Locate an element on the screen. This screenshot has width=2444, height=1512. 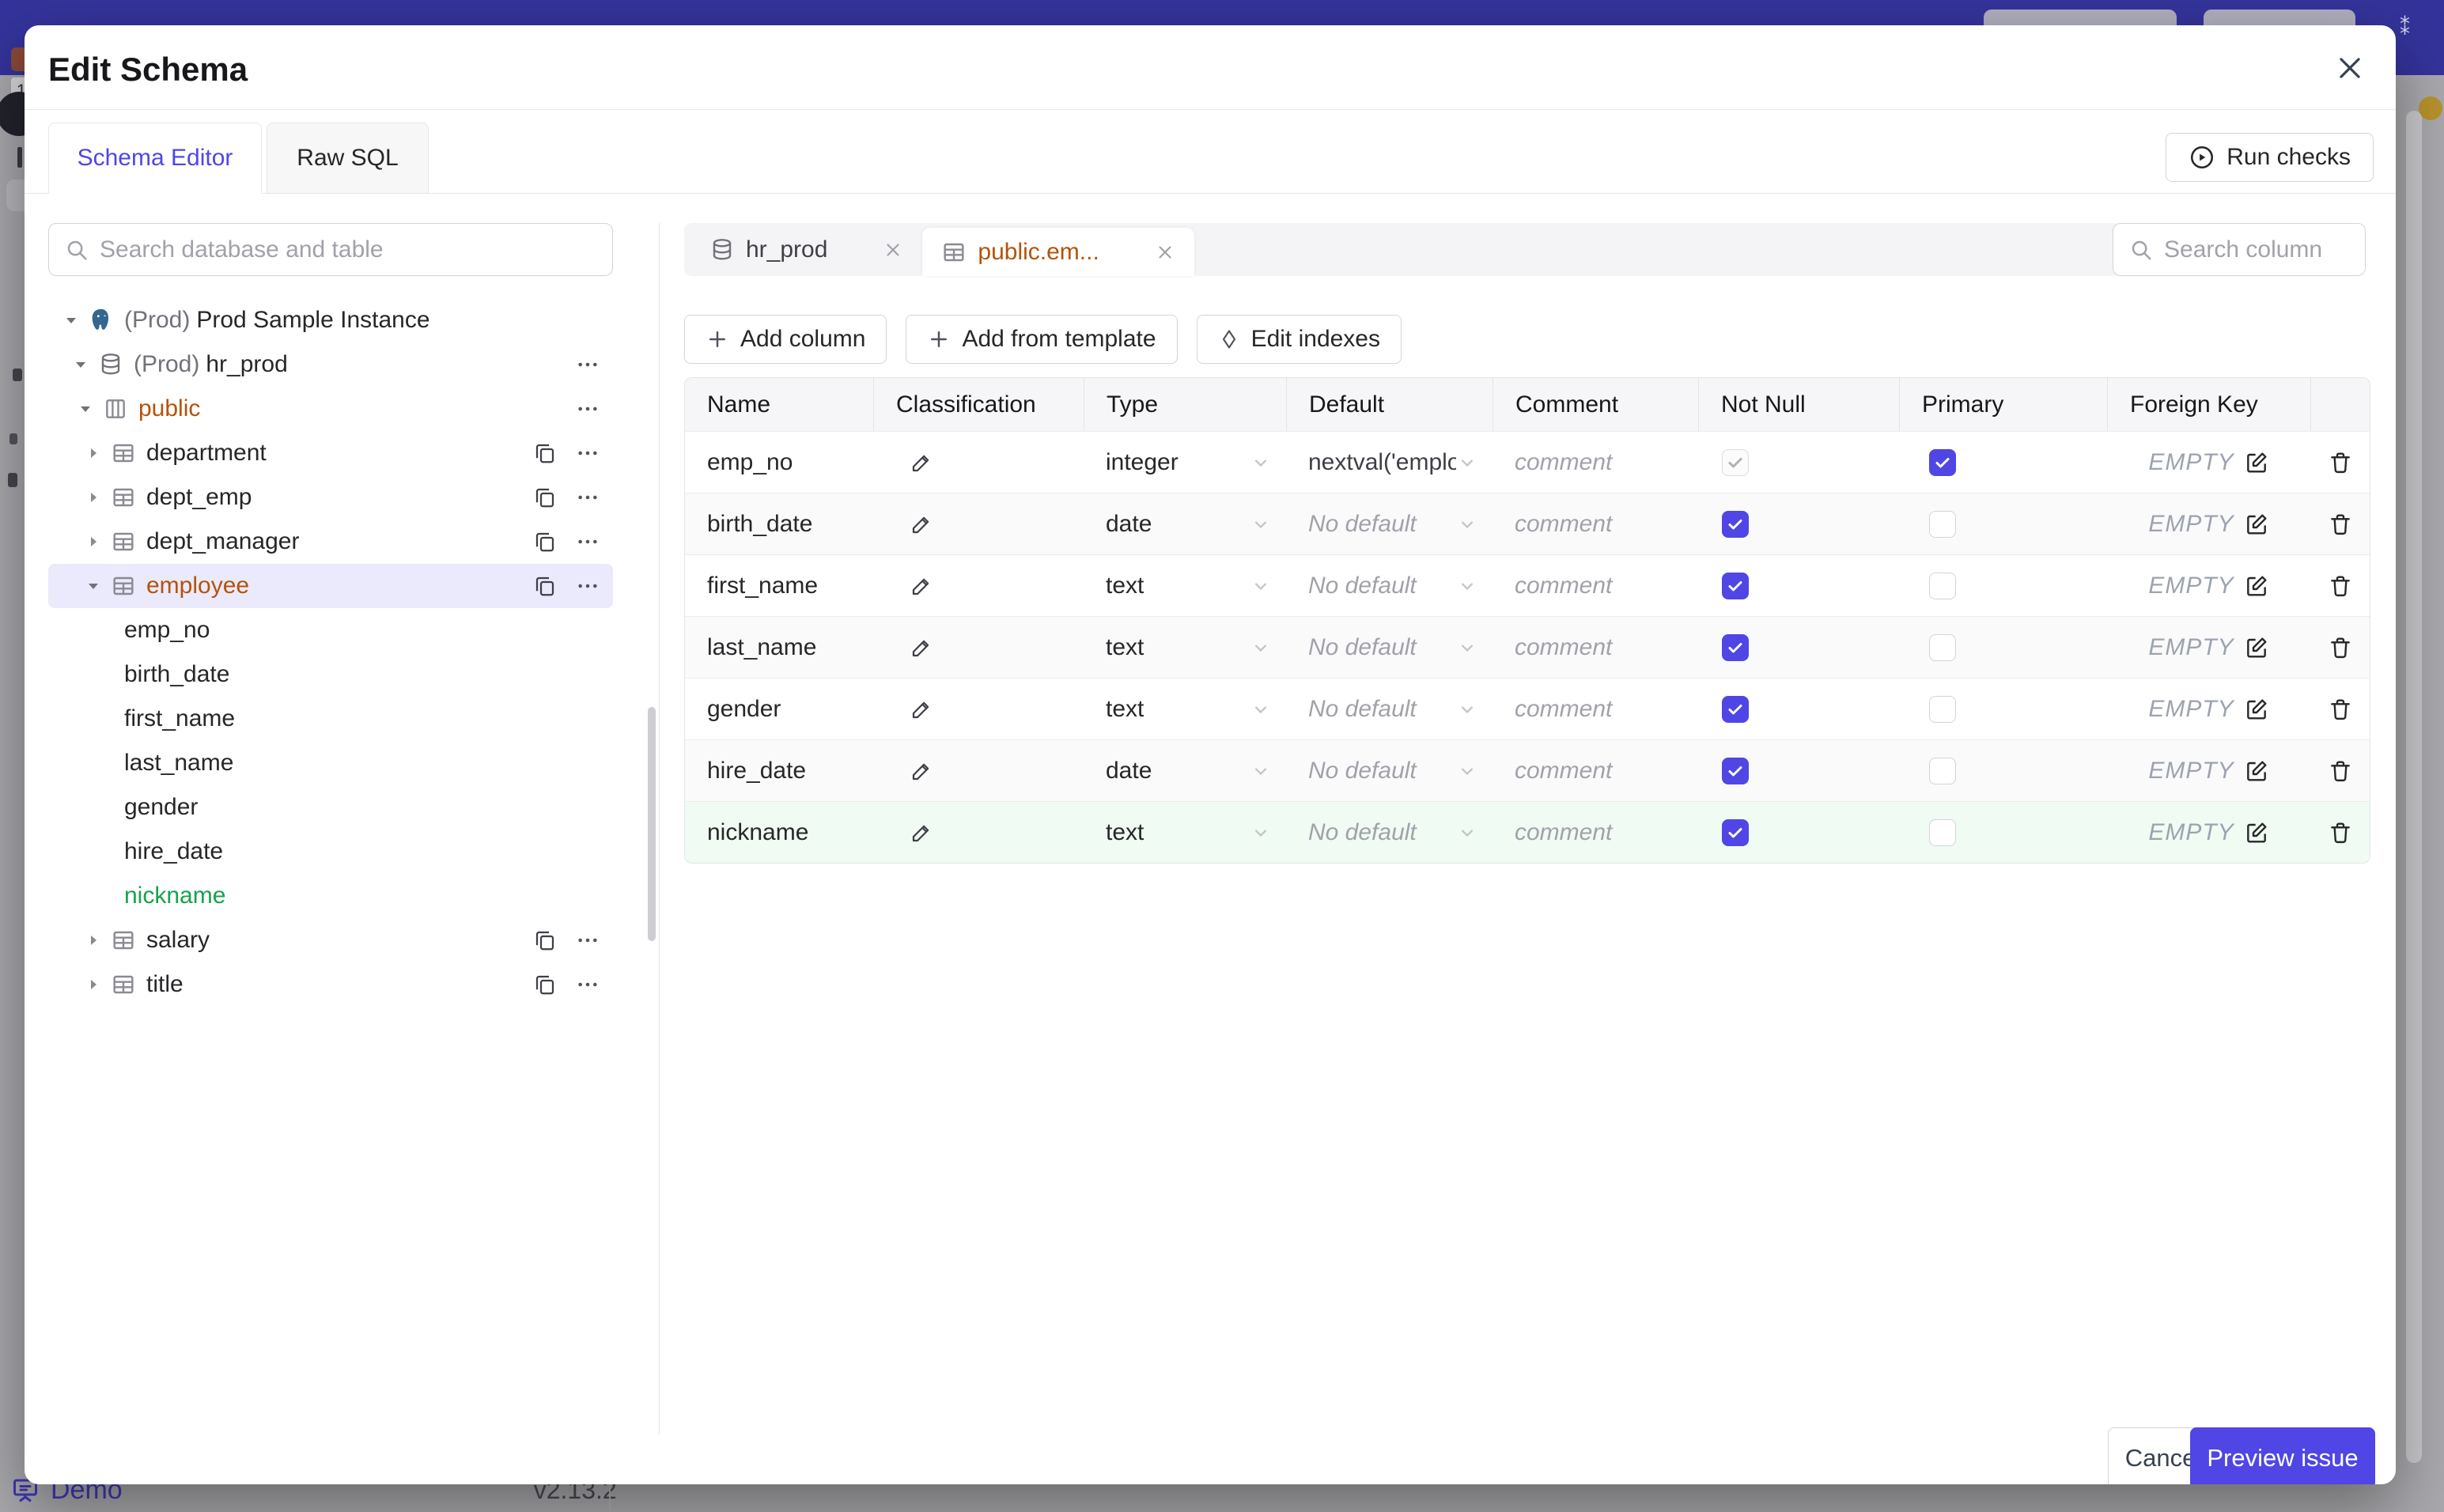
tab-raw-sql: Raw SQL is located at coordinates (348, 158).